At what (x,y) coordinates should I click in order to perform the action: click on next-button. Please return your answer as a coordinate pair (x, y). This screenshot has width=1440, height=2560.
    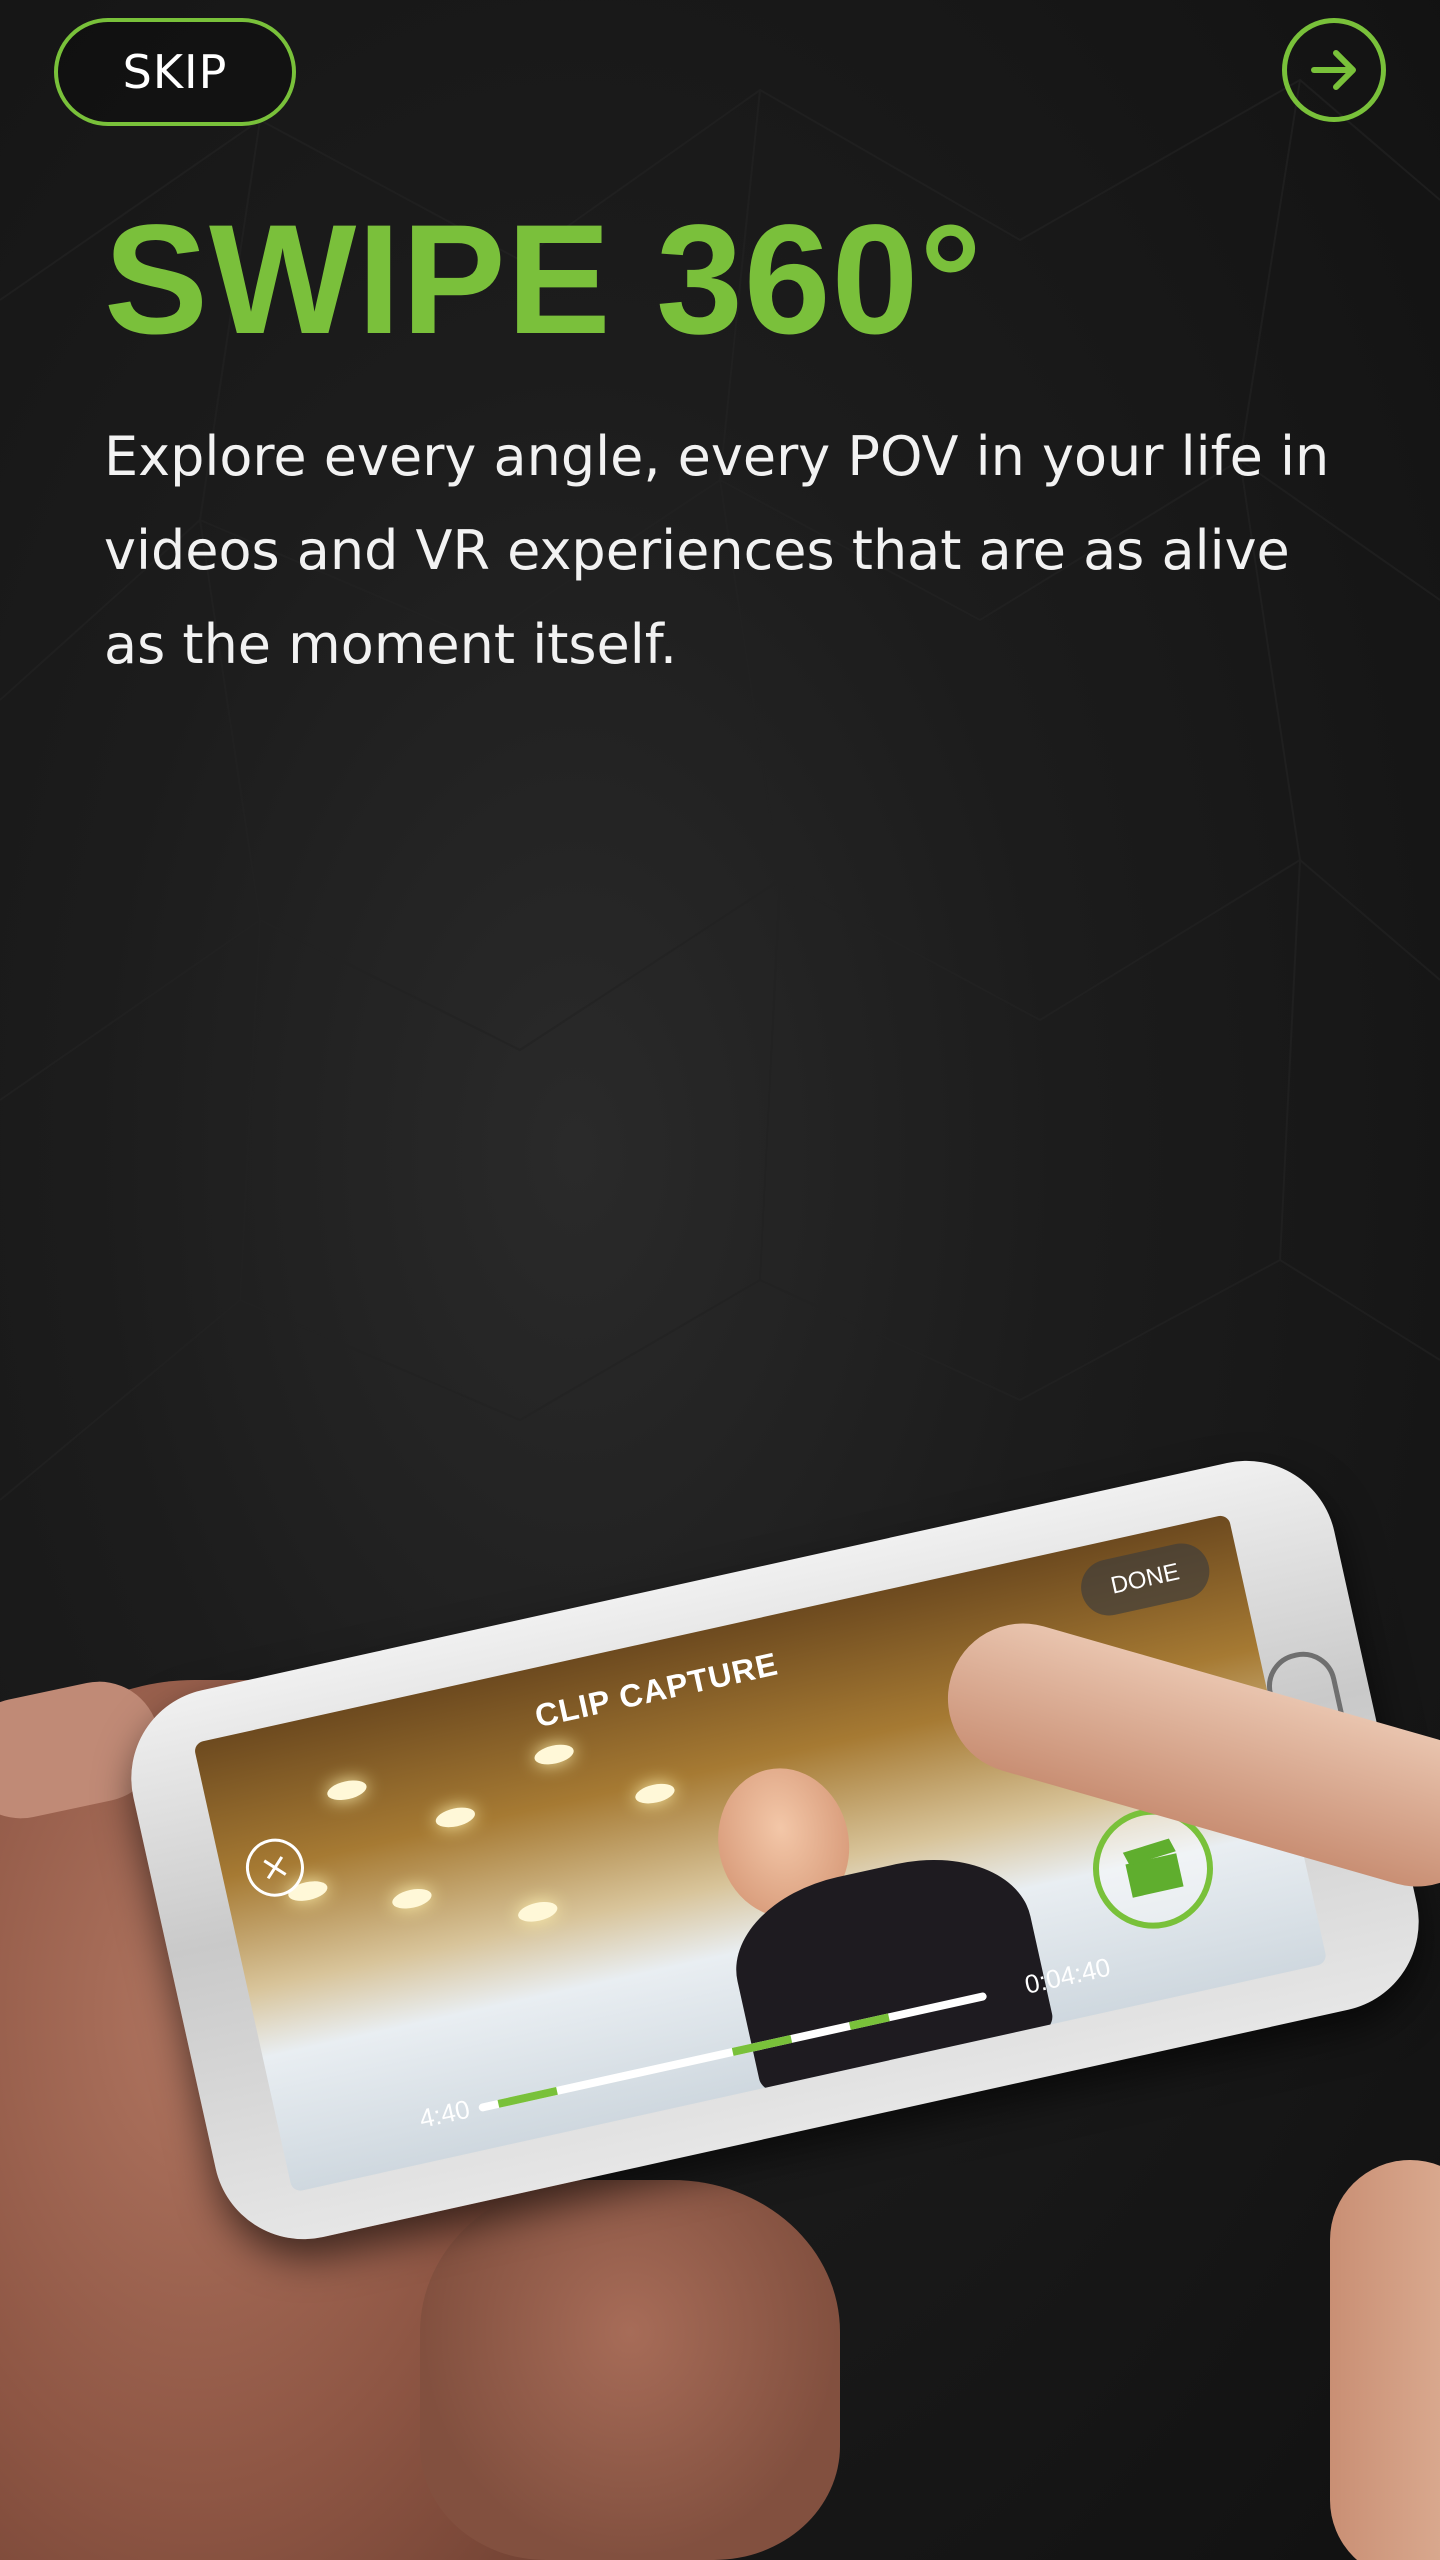
    Looking at the image, I should click on (1334, 70).